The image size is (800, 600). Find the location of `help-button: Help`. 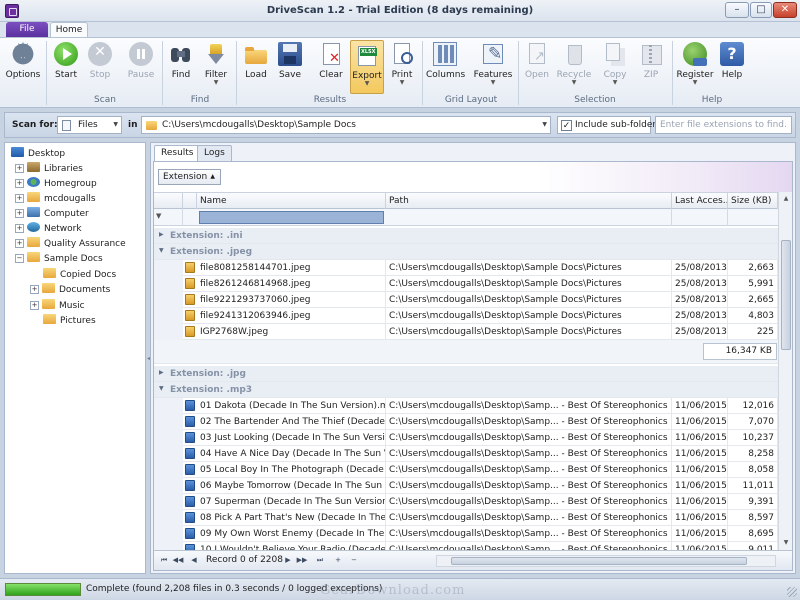

help-button: Help is located at coordinates (732, 67).